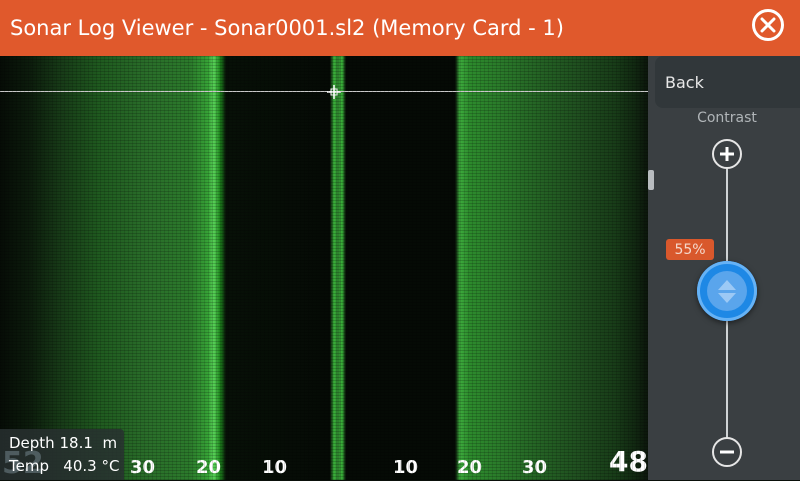  I want to click on scale-label-right-20: 20, so click(470, 467).